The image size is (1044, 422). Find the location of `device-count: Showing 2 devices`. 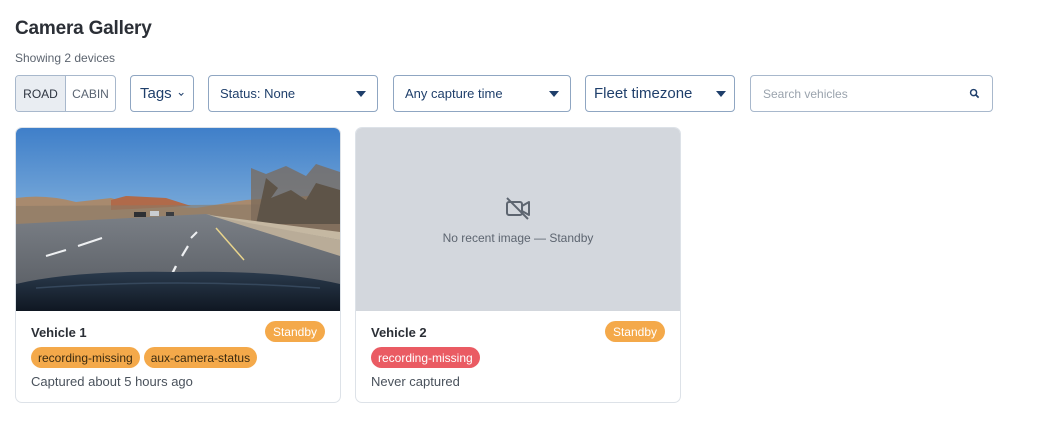

device-count: Showing 2 devices is located at coordinates (65, 58).